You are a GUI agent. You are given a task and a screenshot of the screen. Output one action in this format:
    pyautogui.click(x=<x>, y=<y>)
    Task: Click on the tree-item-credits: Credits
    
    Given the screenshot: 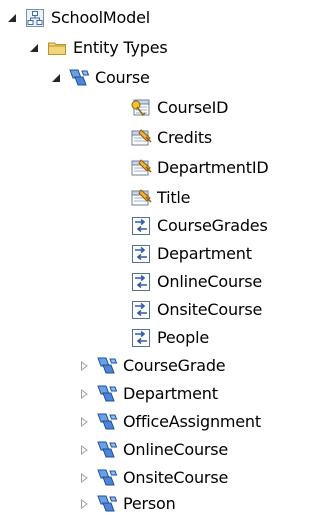 What is the action you would take?
    pyautogui.click(x=171, y=138)
    